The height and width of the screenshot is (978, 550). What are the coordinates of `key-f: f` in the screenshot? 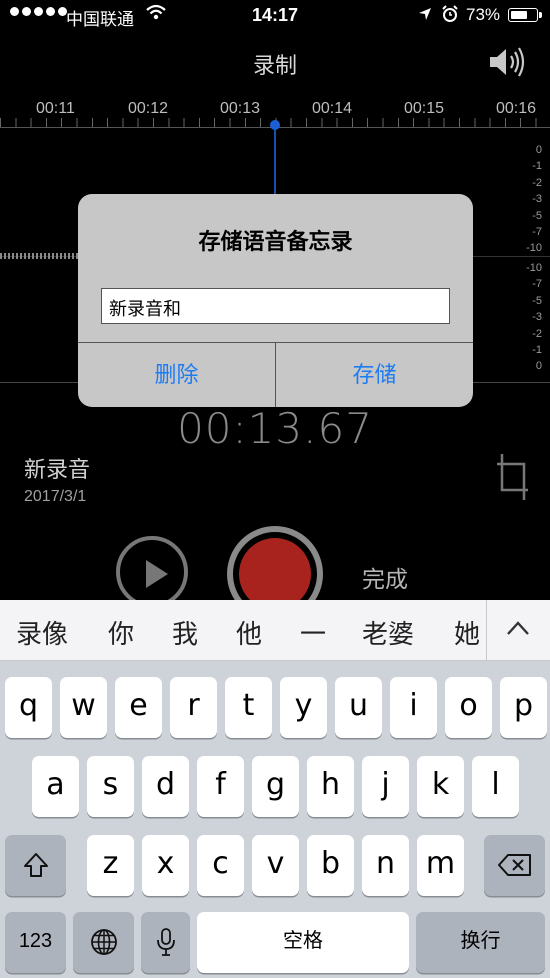 It's located at (220, 786).